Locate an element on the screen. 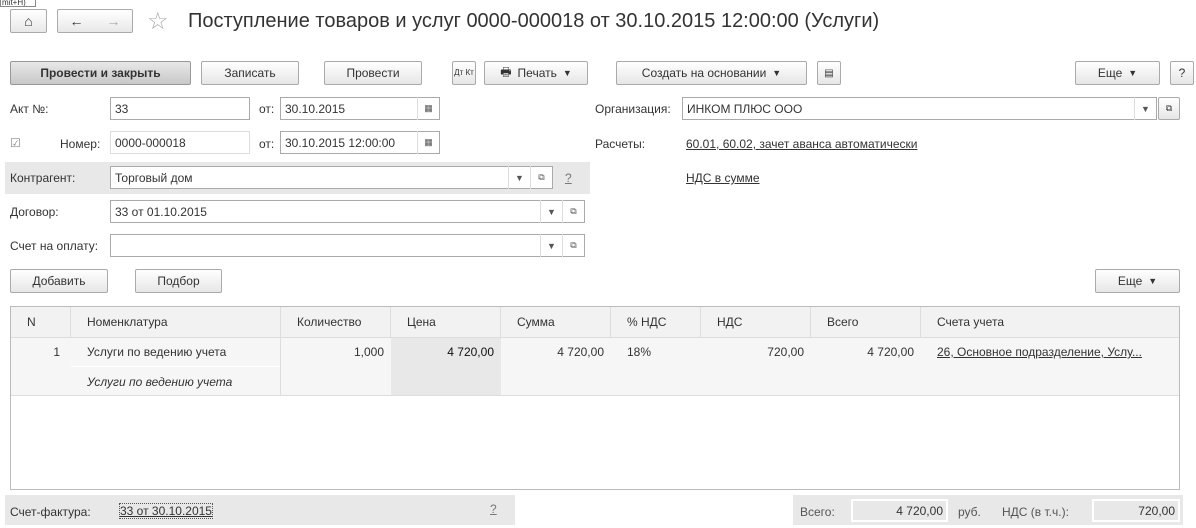 This screenshot has width=1196, height=528. counterparty-help: ? is located at coordinates (568, 178).